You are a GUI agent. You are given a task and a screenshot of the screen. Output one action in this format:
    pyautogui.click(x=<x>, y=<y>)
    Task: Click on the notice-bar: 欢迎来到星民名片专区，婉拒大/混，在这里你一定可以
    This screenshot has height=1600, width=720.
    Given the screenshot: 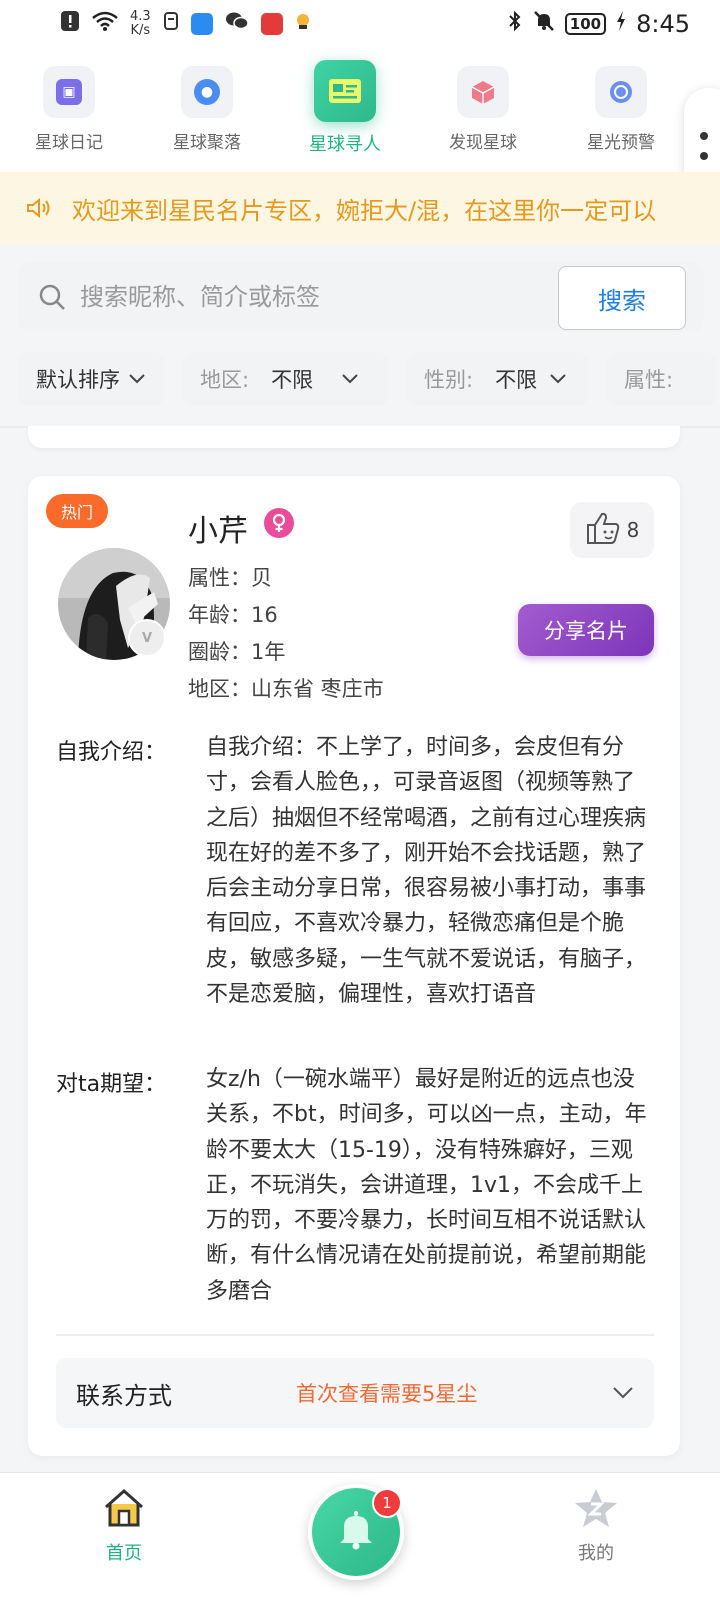 What is the action you would take?
    pyautogui.click(x=360, y=208)
    